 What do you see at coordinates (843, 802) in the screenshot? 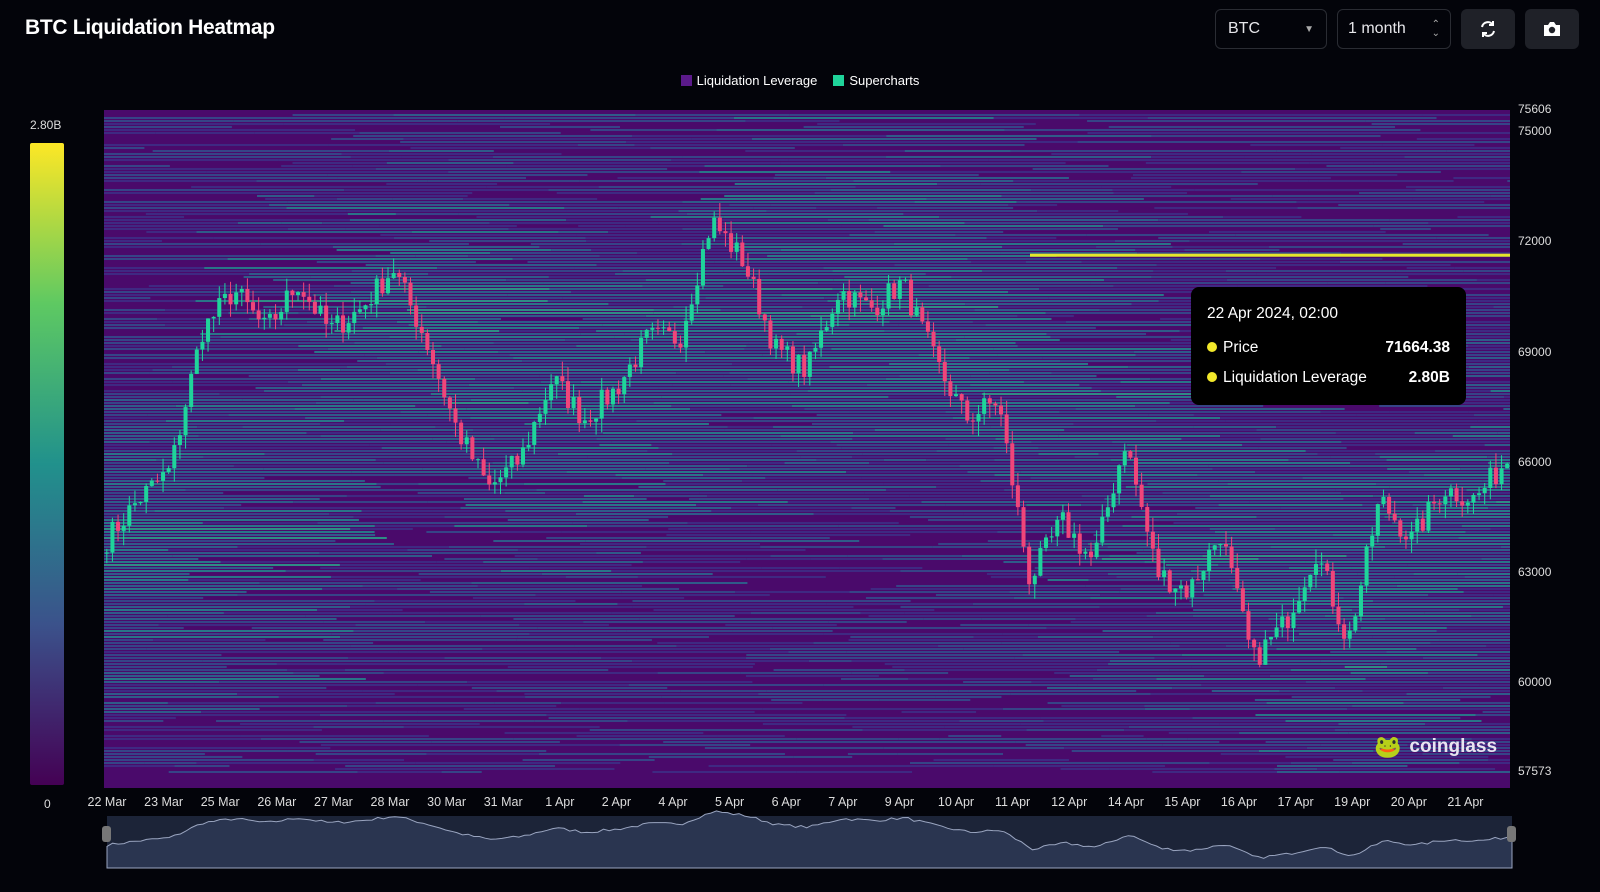
I see `x-tick-label: 7 Apr` at bounding box center [843, 802].